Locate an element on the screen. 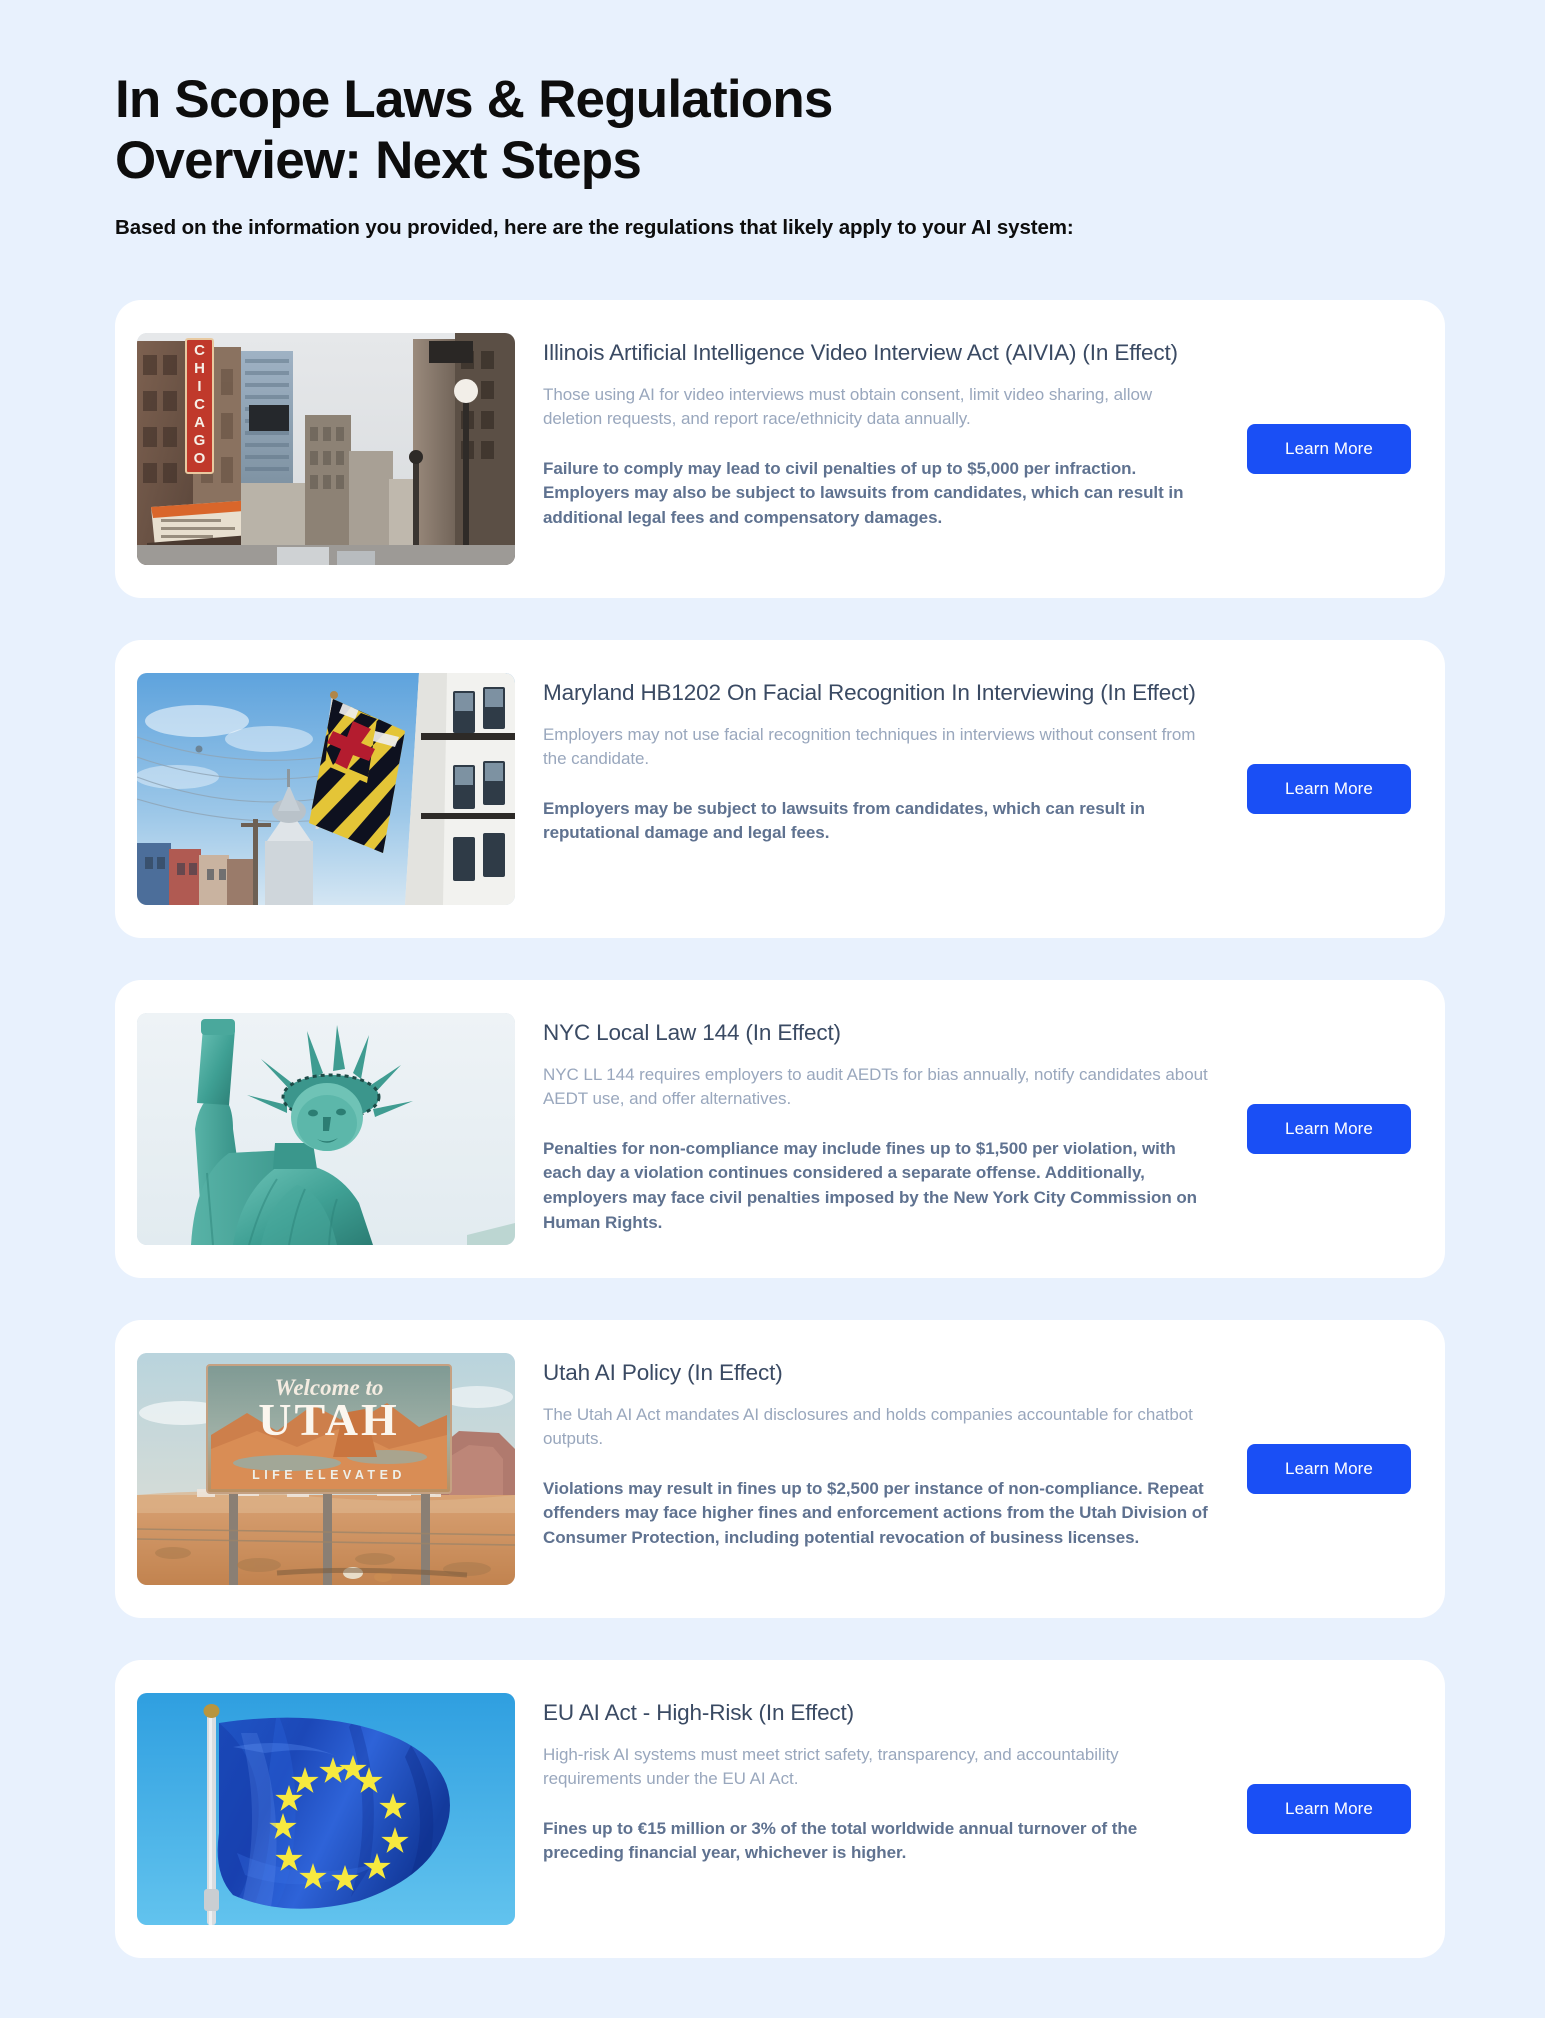 The image size is (1545, 2018). svg-text: G is located at coordinates (200, 440).